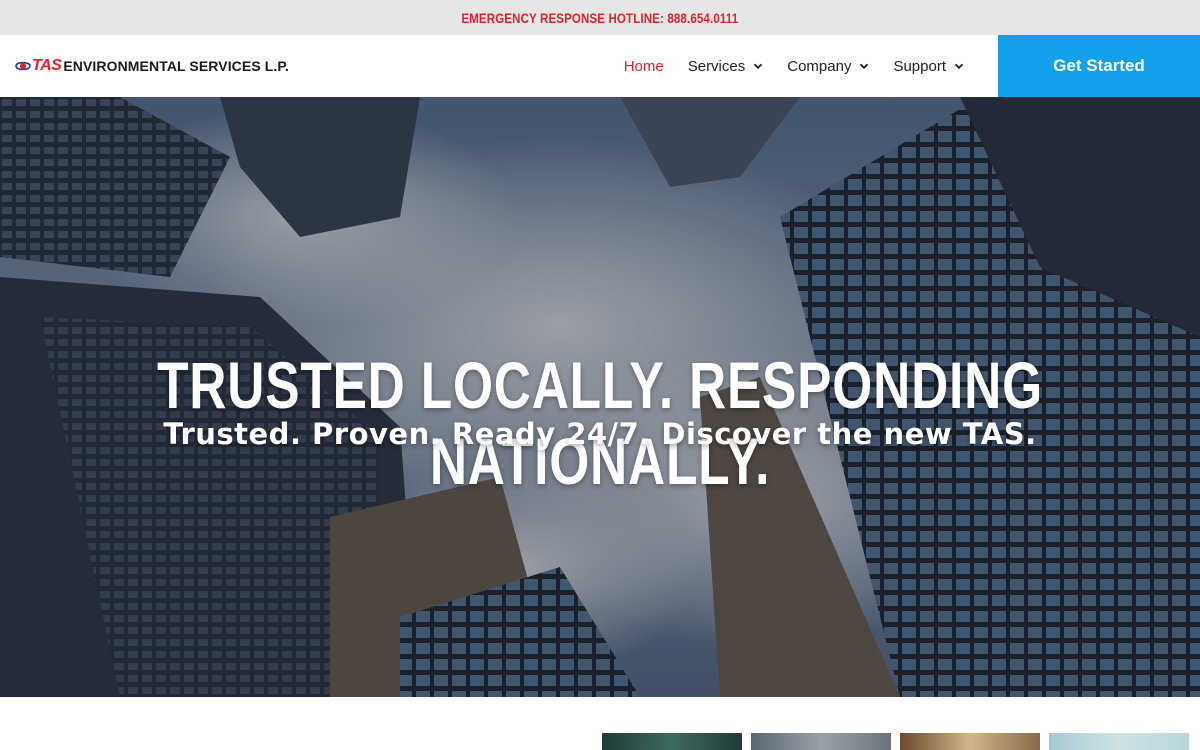  I want to click on logo-company-text: ENVIRONMENTAL SERVICES L.P., so click(176, 66).